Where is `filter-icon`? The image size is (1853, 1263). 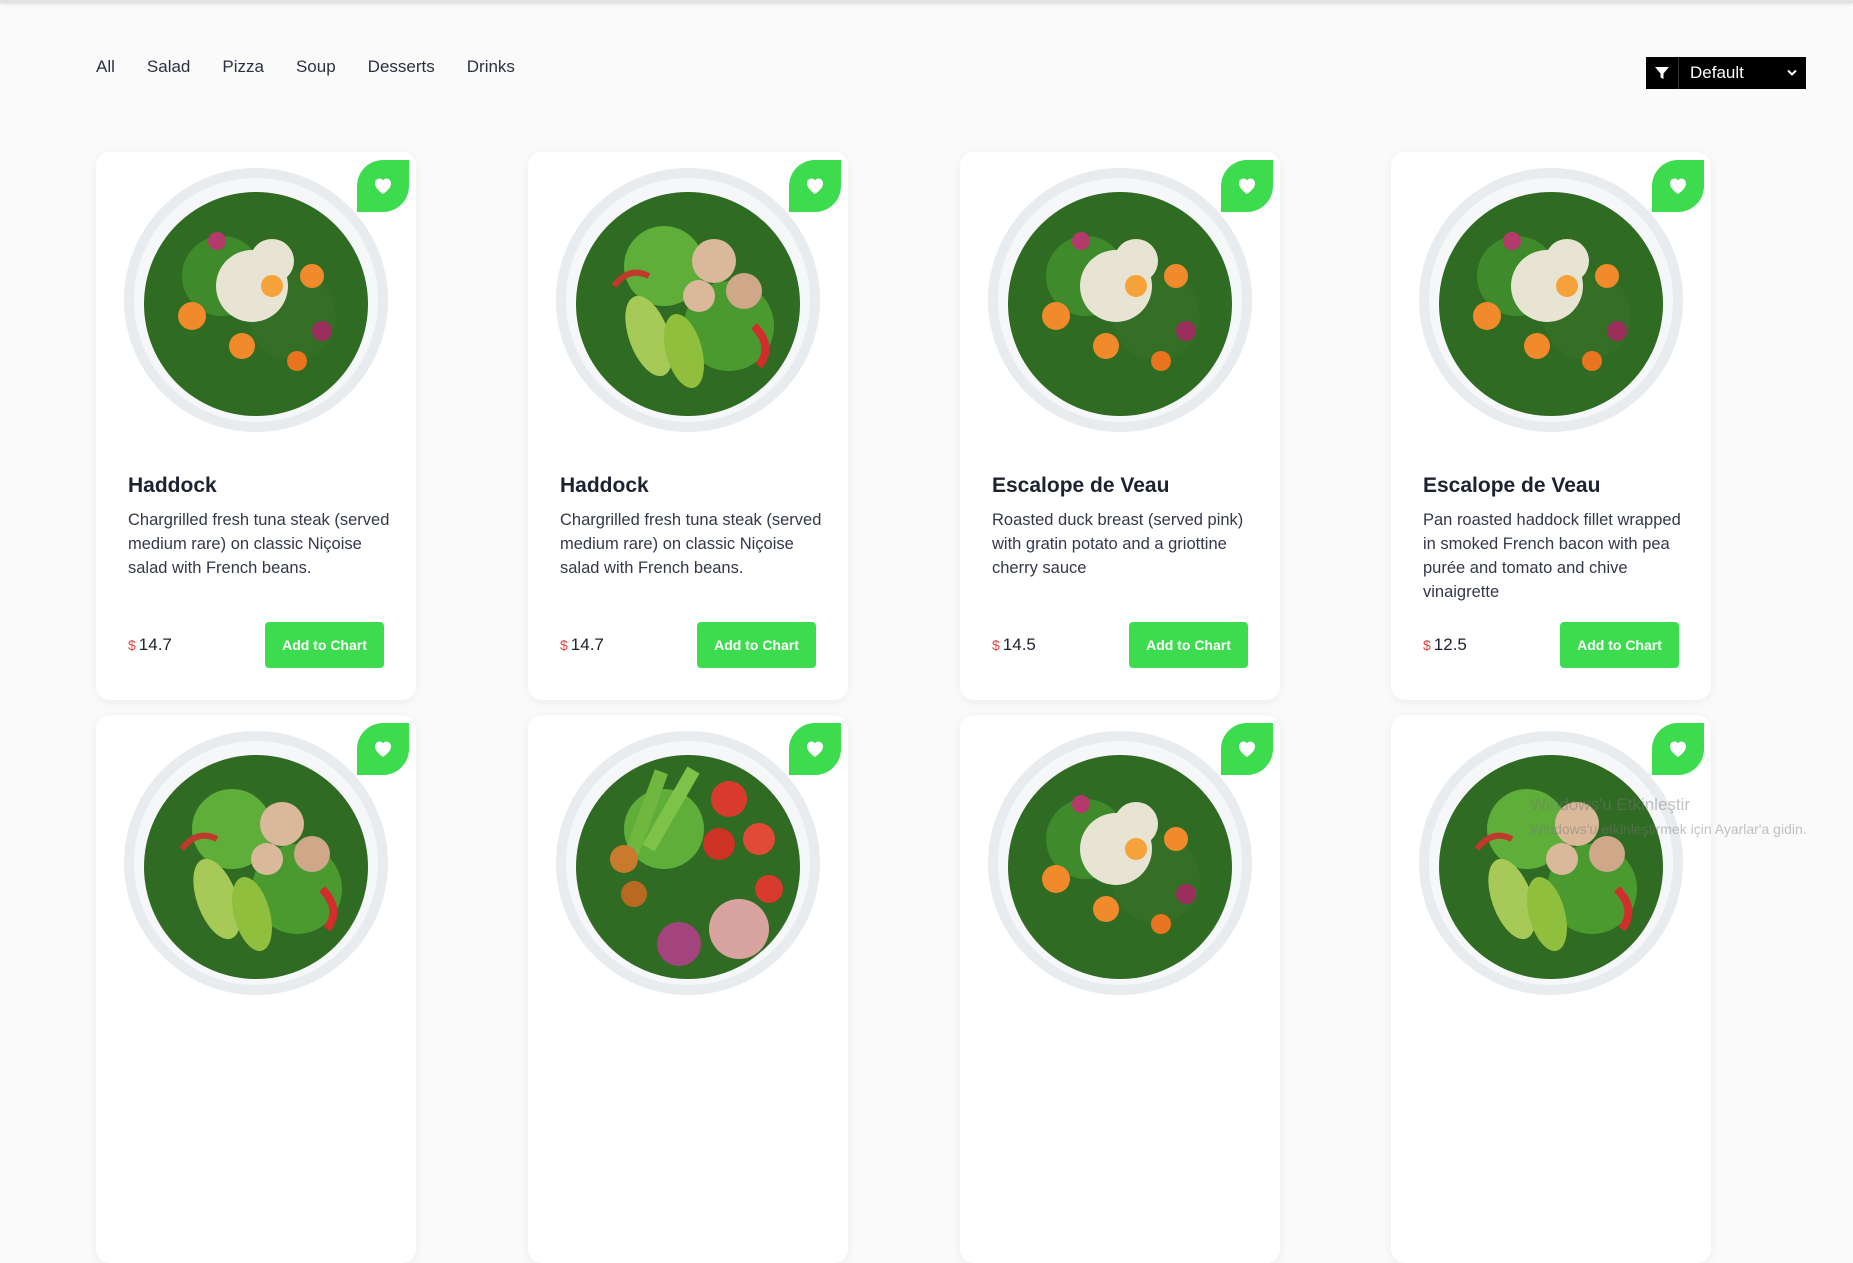 filter-icon is located at coordinates (1662, 73).